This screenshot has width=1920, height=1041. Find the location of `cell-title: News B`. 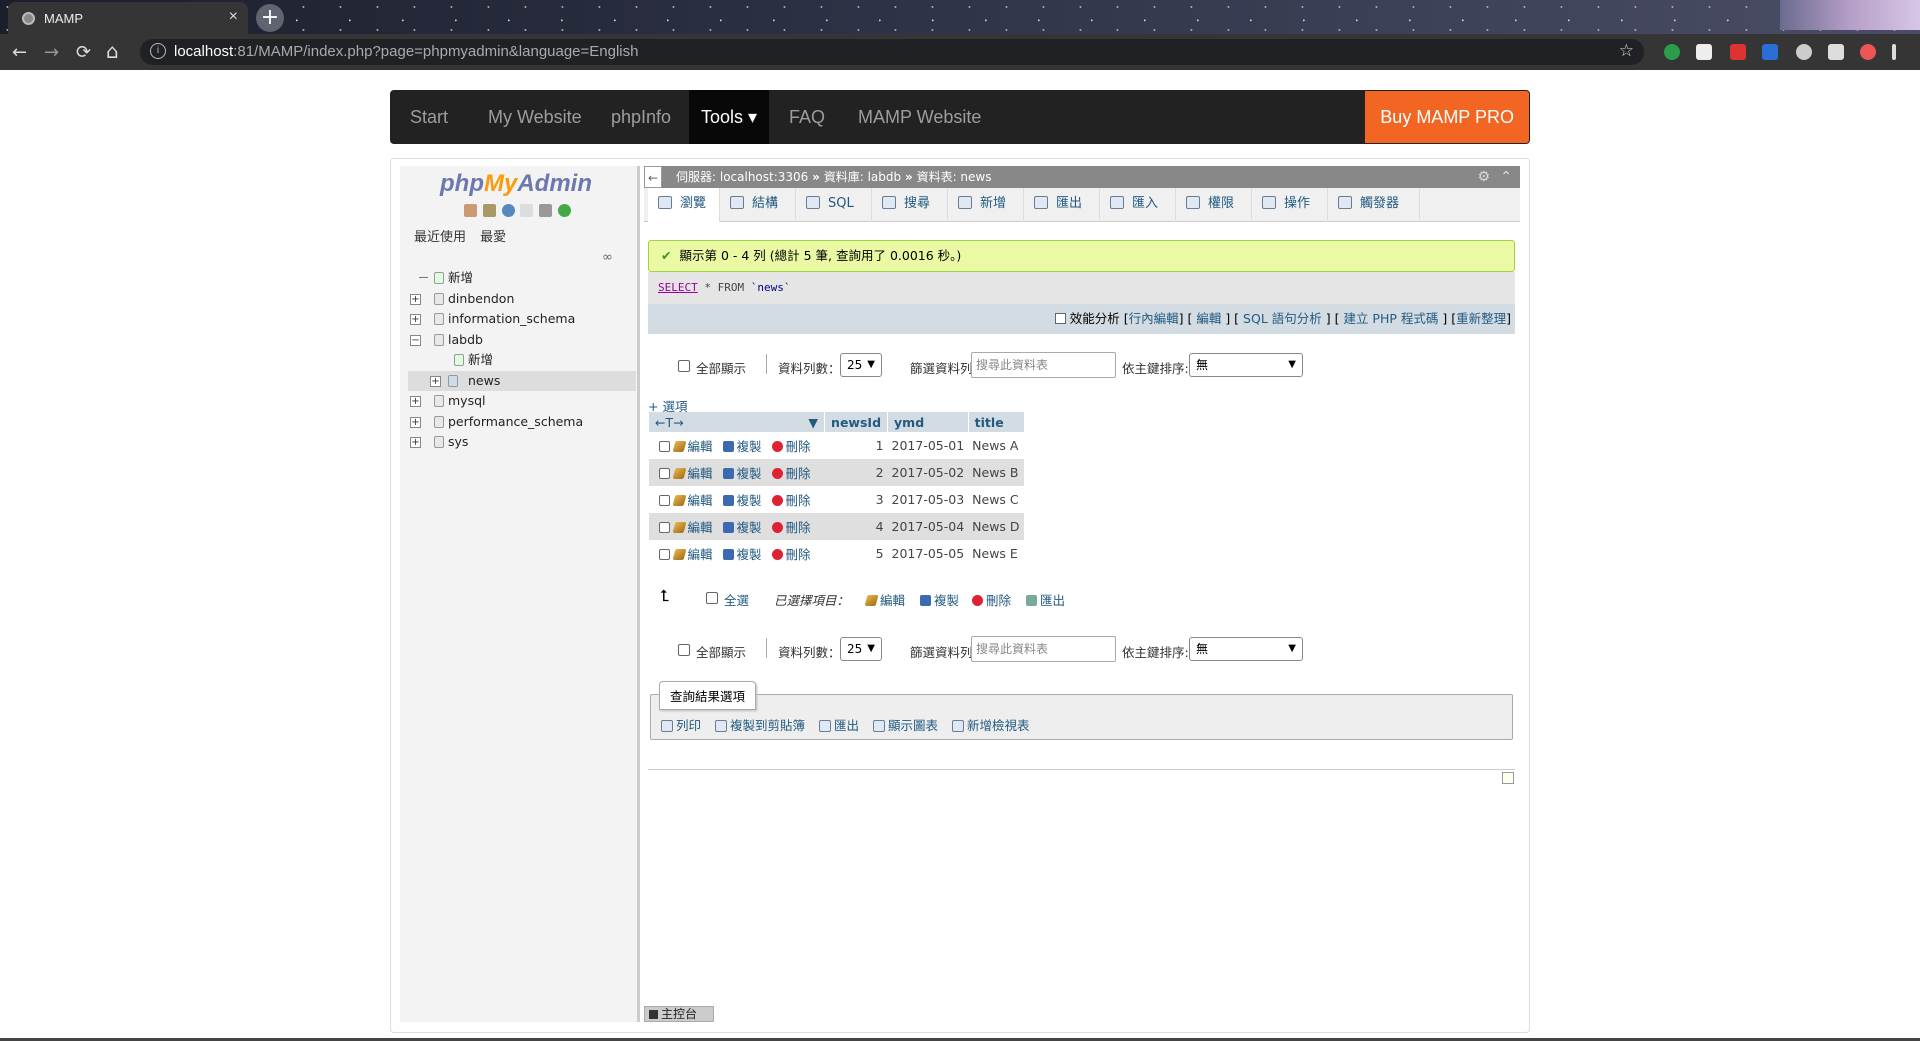

cell-title: News B is located at coordinates (996, 472).